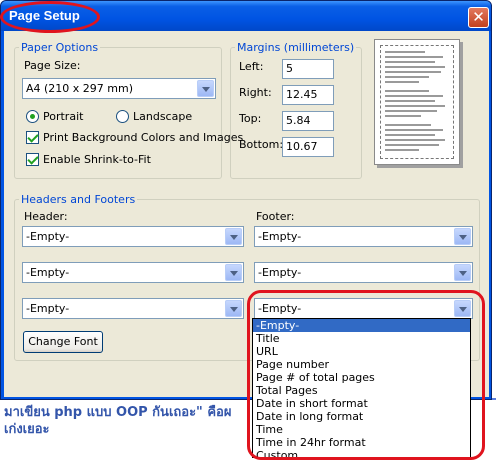  I want to click on footer-select-2: -Empty-, so click(363, 272).